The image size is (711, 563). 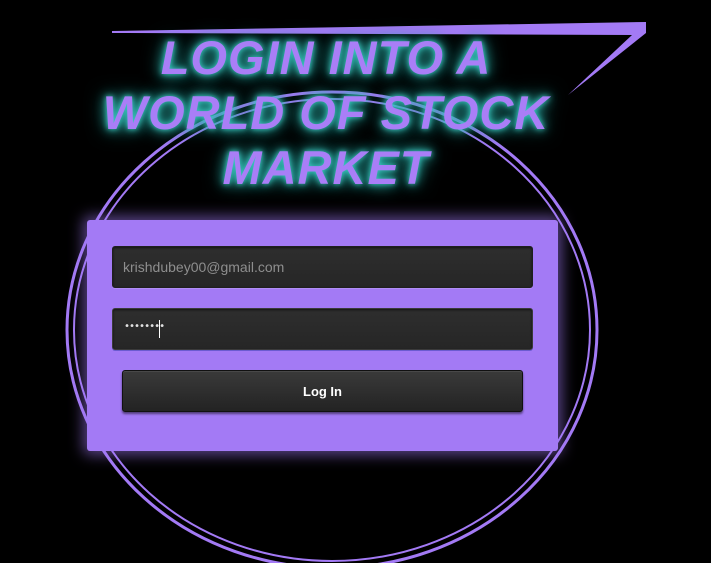 What do you see at coordinates (322, 267) in the screenshot?
I see `email-field` at bounding box center [322, 267].